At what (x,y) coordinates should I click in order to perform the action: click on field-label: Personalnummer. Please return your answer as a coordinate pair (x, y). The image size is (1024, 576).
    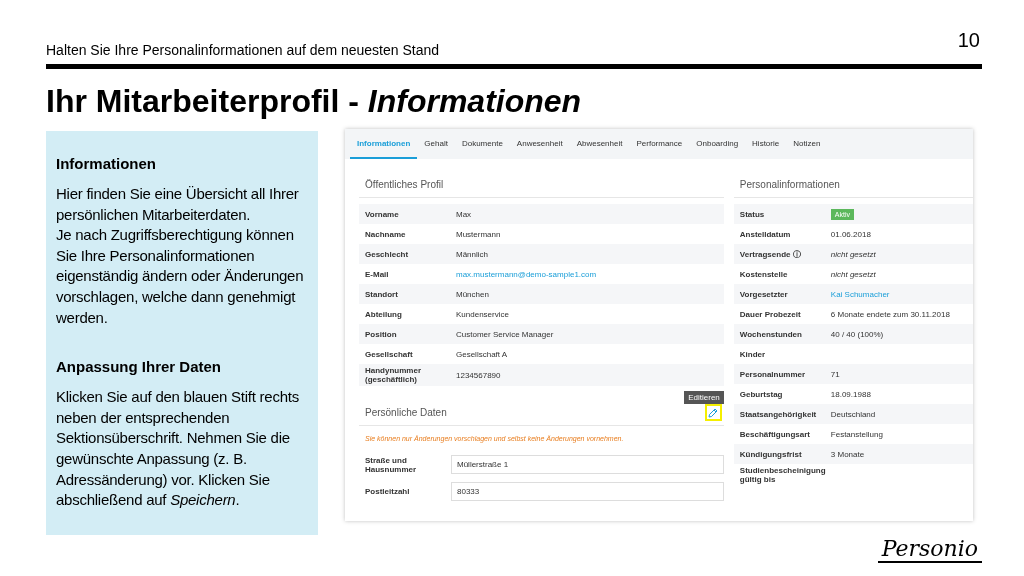
    Looking at the image, I should click on (773, 374).